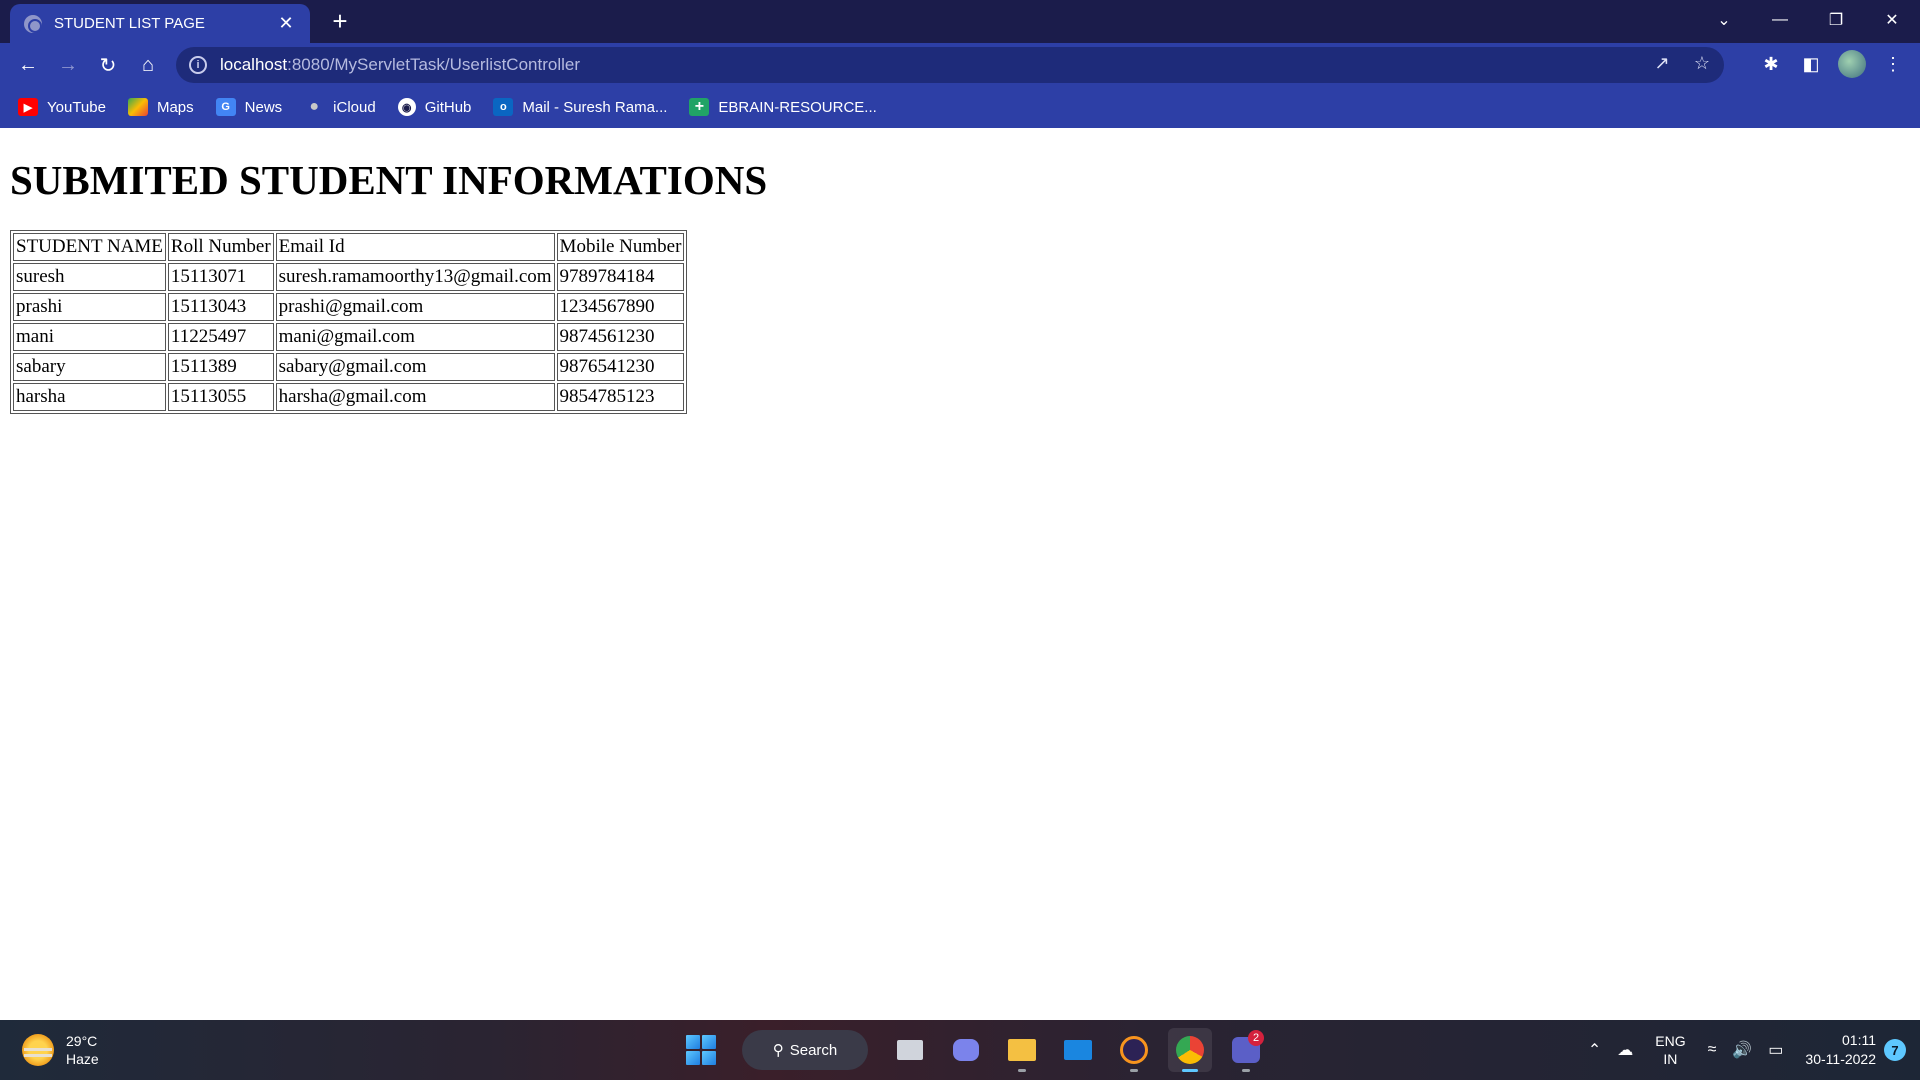  I want to click on profile-avatar, so click(1852, 64).